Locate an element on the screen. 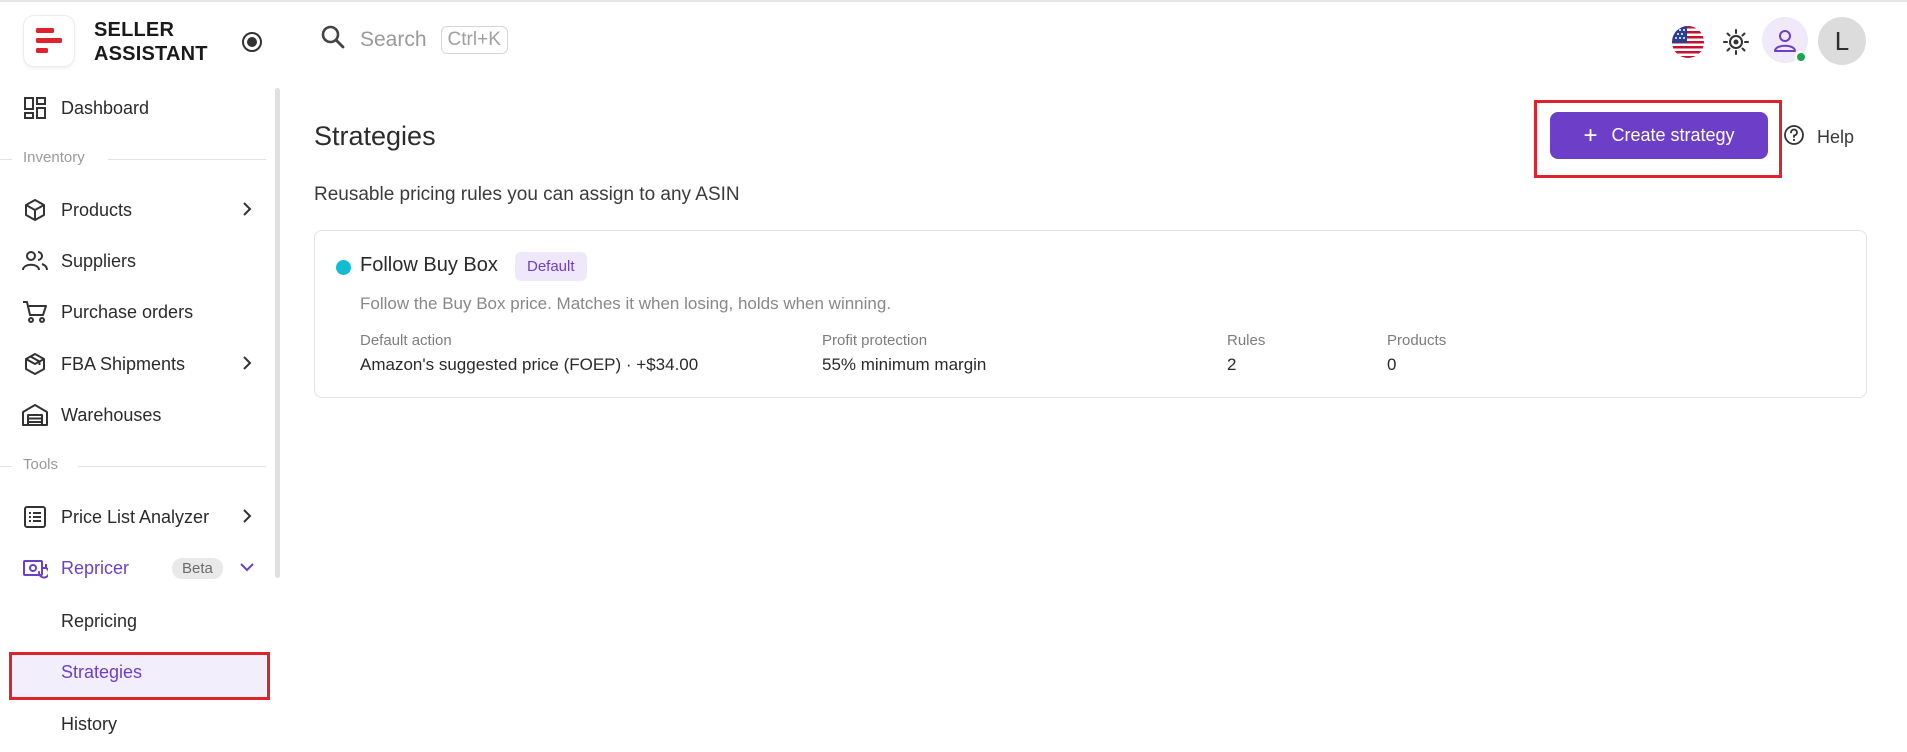  stat-value: 2 is located at coordinates (1232, 364).